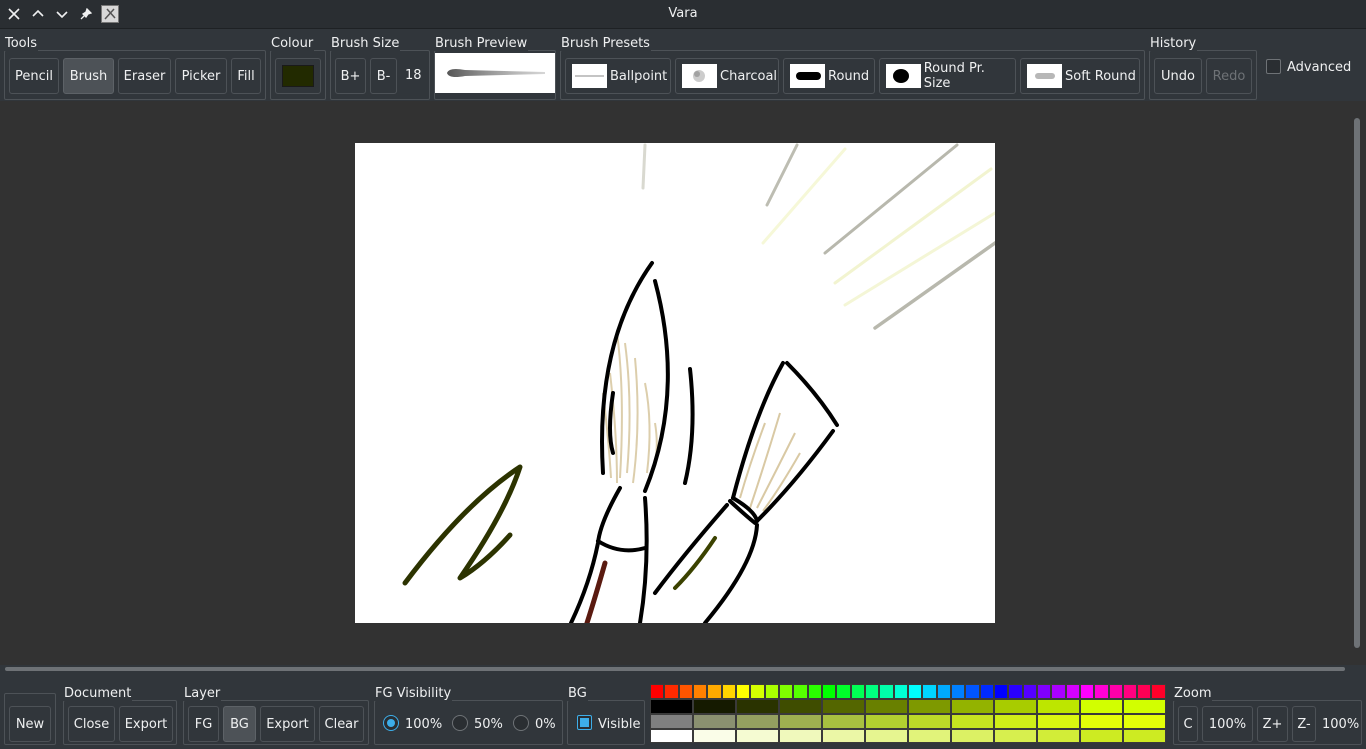 The image size is (1366, 749). Describe the element at coordinates (1229, 76) in the screenshot. I see `redo-button: Redo` at that location.